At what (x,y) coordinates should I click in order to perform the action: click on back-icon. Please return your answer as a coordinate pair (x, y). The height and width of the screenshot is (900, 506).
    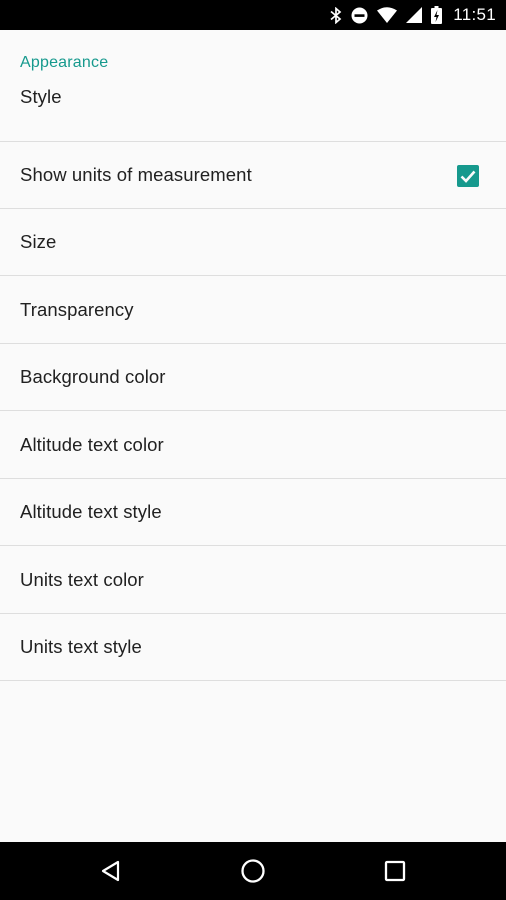
    Looking at the image, I should click on (110, 871).